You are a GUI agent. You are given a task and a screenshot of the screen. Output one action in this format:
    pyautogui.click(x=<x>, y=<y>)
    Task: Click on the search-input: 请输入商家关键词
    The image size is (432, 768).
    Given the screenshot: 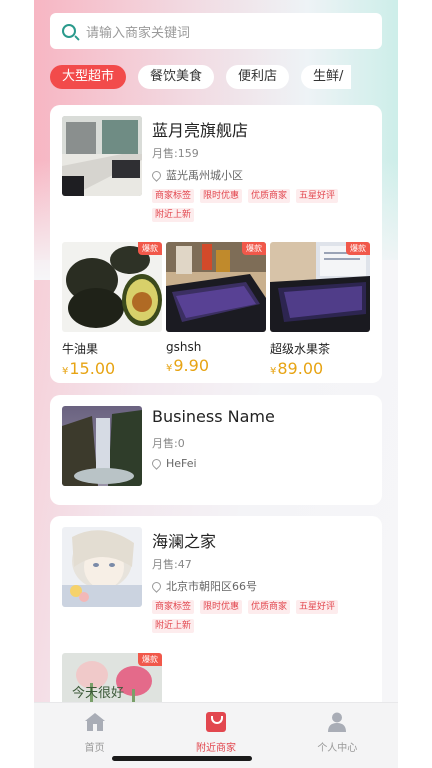 What is the action you would take?
    pyautogui.click(x=138, y=31)
    